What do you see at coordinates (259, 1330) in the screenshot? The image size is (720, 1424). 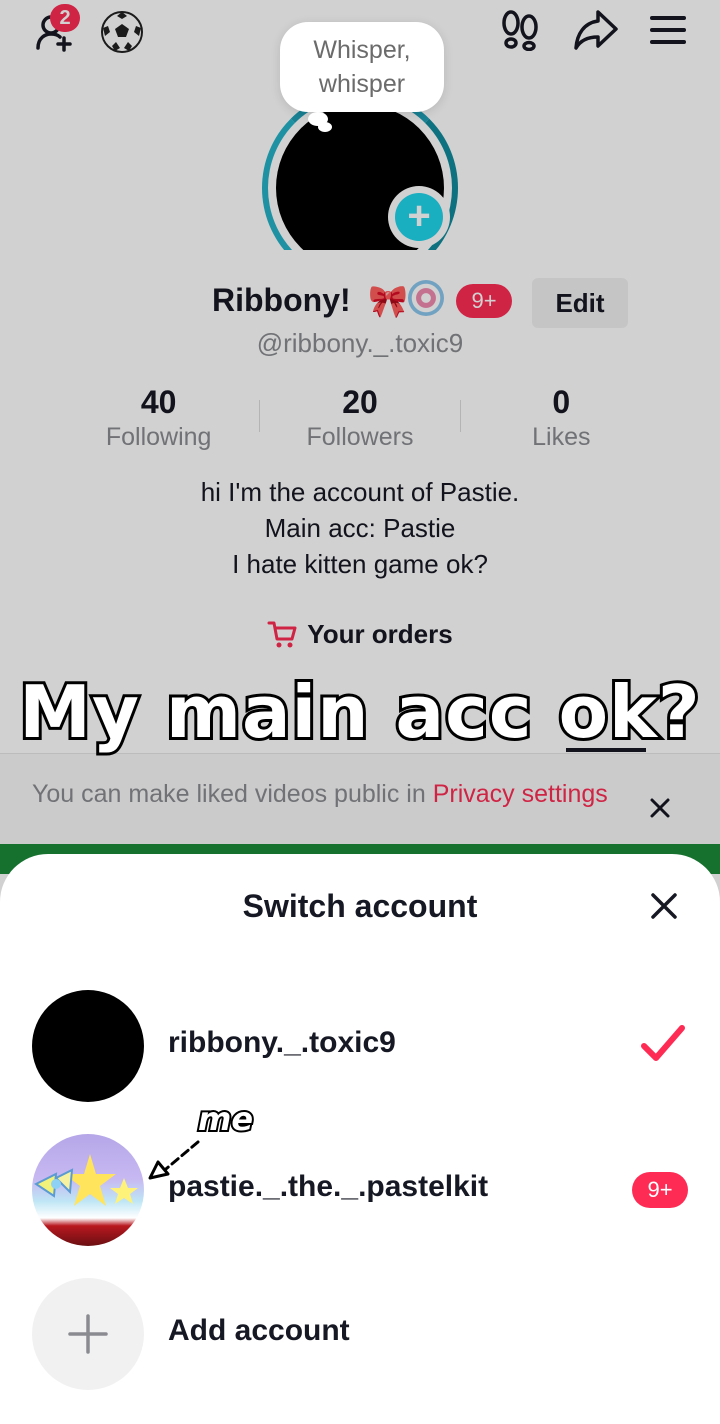 I see `add-account-label: Add account` at bounding box center [259, 1330].